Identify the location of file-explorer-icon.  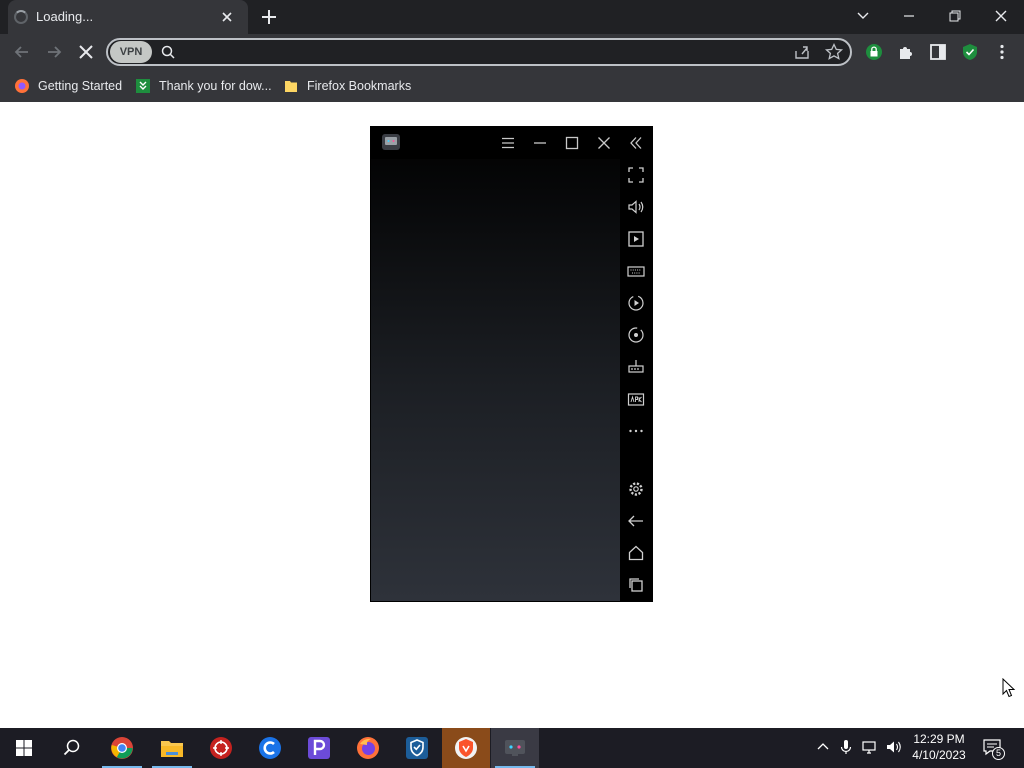
(172, 748).